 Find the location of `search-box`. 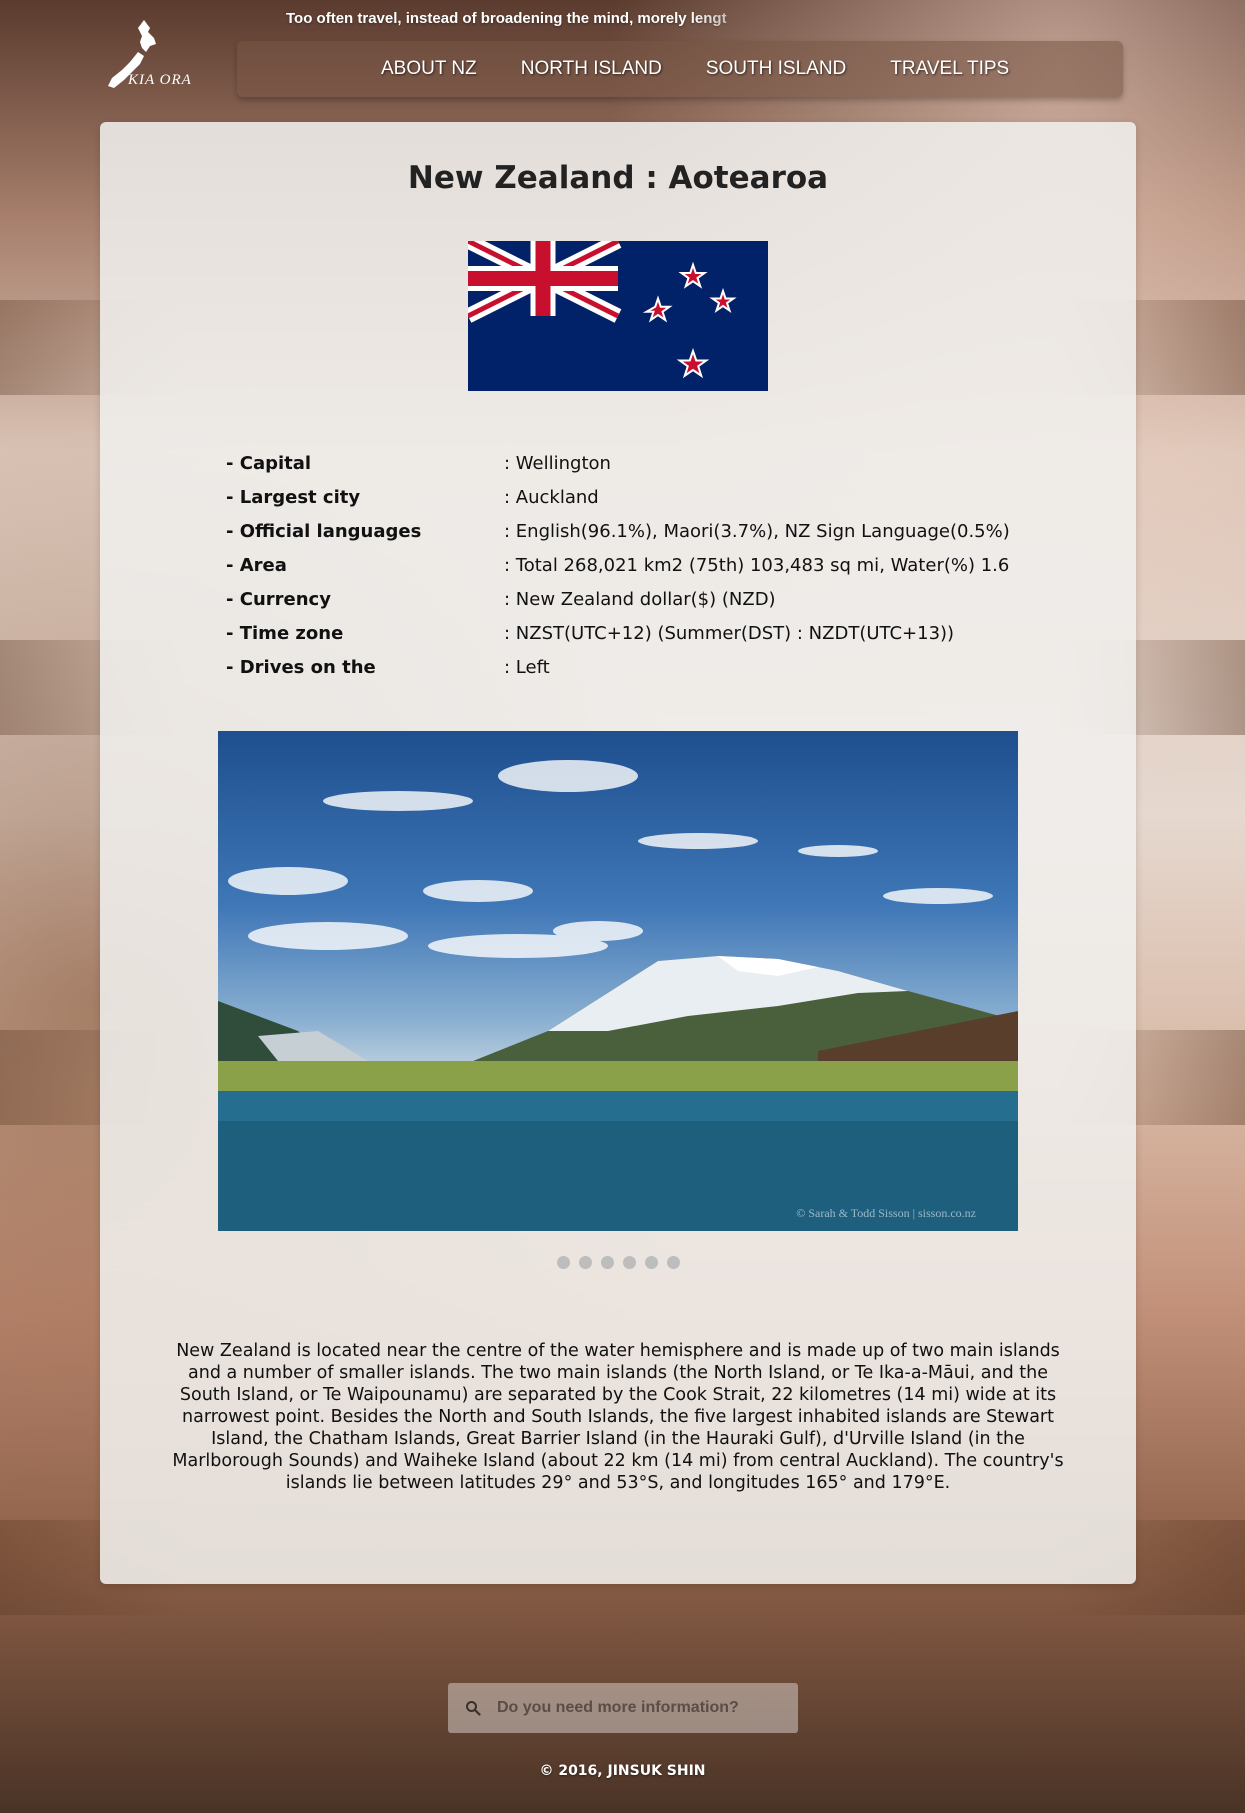

search-box is located at coordinates (623, 1708).